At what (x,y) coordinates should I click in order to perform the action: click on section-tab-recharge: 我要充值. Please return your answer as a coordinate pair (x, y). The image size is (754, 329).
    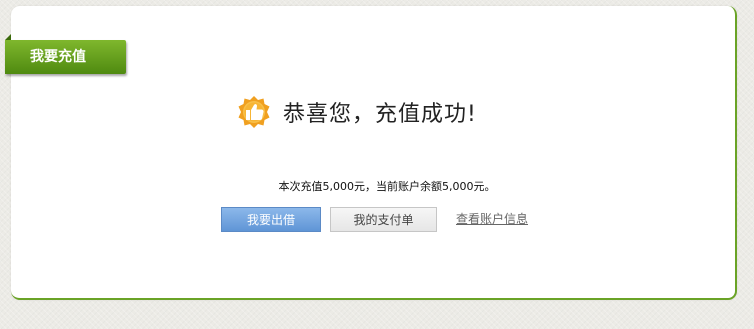
    Looking at the image, I should click on (65, 57).